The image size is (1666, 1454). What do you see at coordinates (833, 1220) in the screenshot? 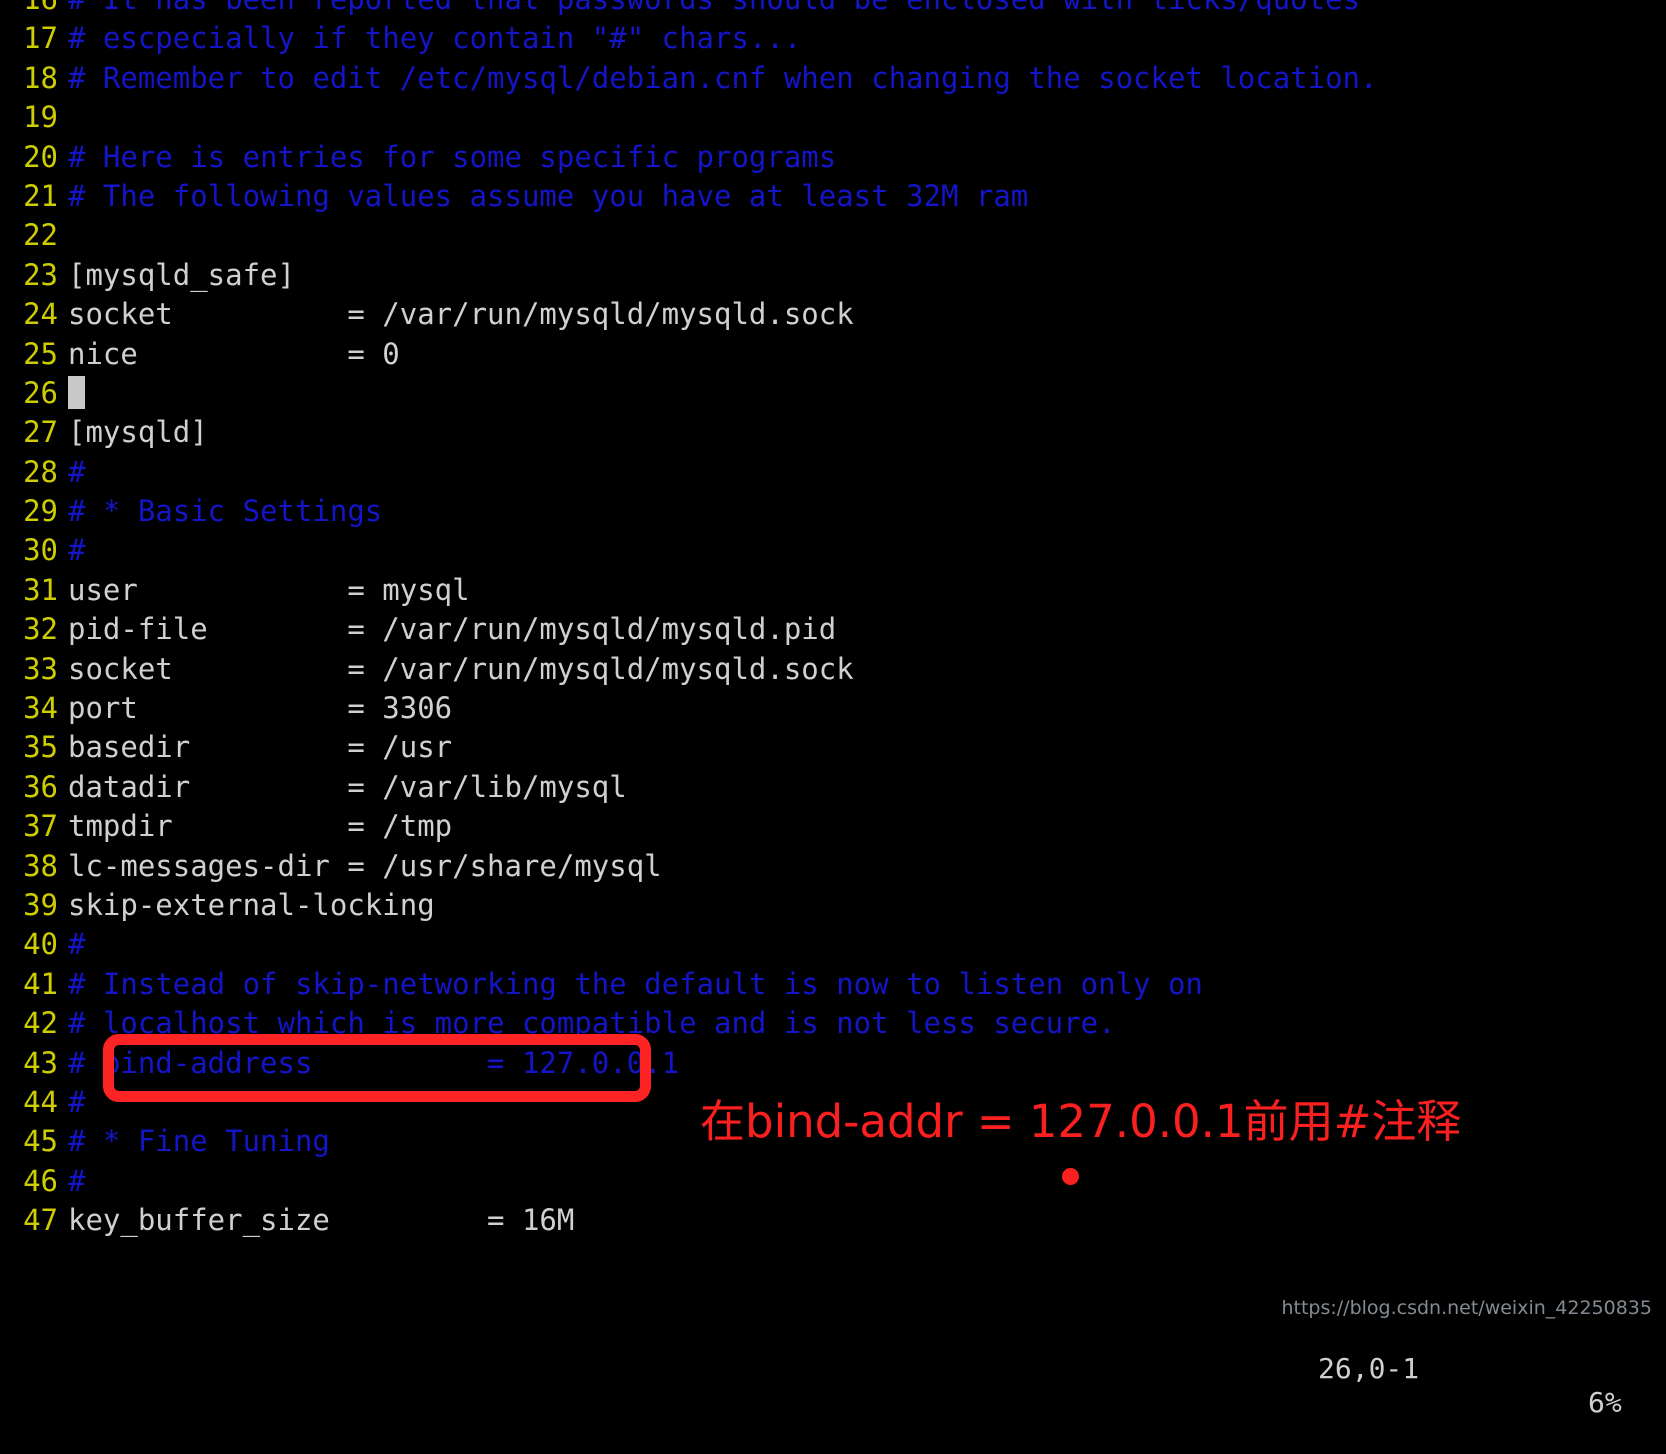
I see `code-line: 47 key_buffer_size = 16M` at bounding box center [833, 1220].